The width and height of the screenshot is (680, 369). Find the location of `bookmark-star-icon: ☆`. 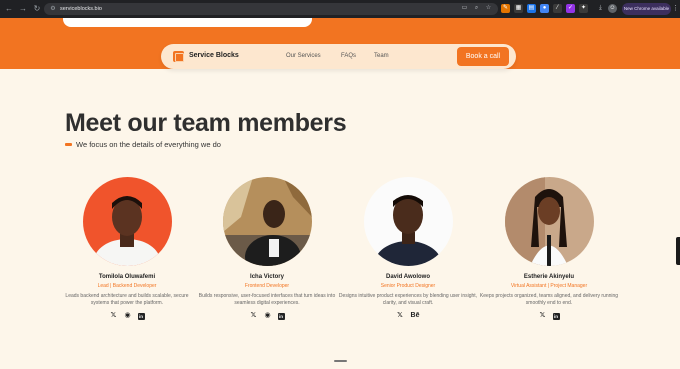

bookmark-star-icon: ☆ is located at coordinates (488, 8).